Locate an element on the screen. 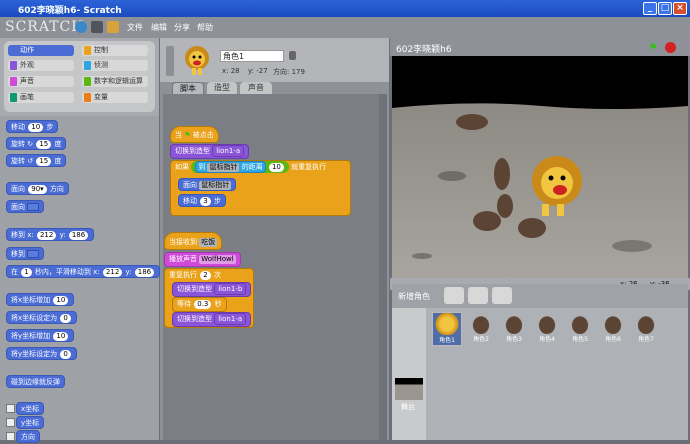 This screenshot has width=690, height=444. block-switch-costume-a: 切换到造型 lion1-a is located at coordinates (212, 319).